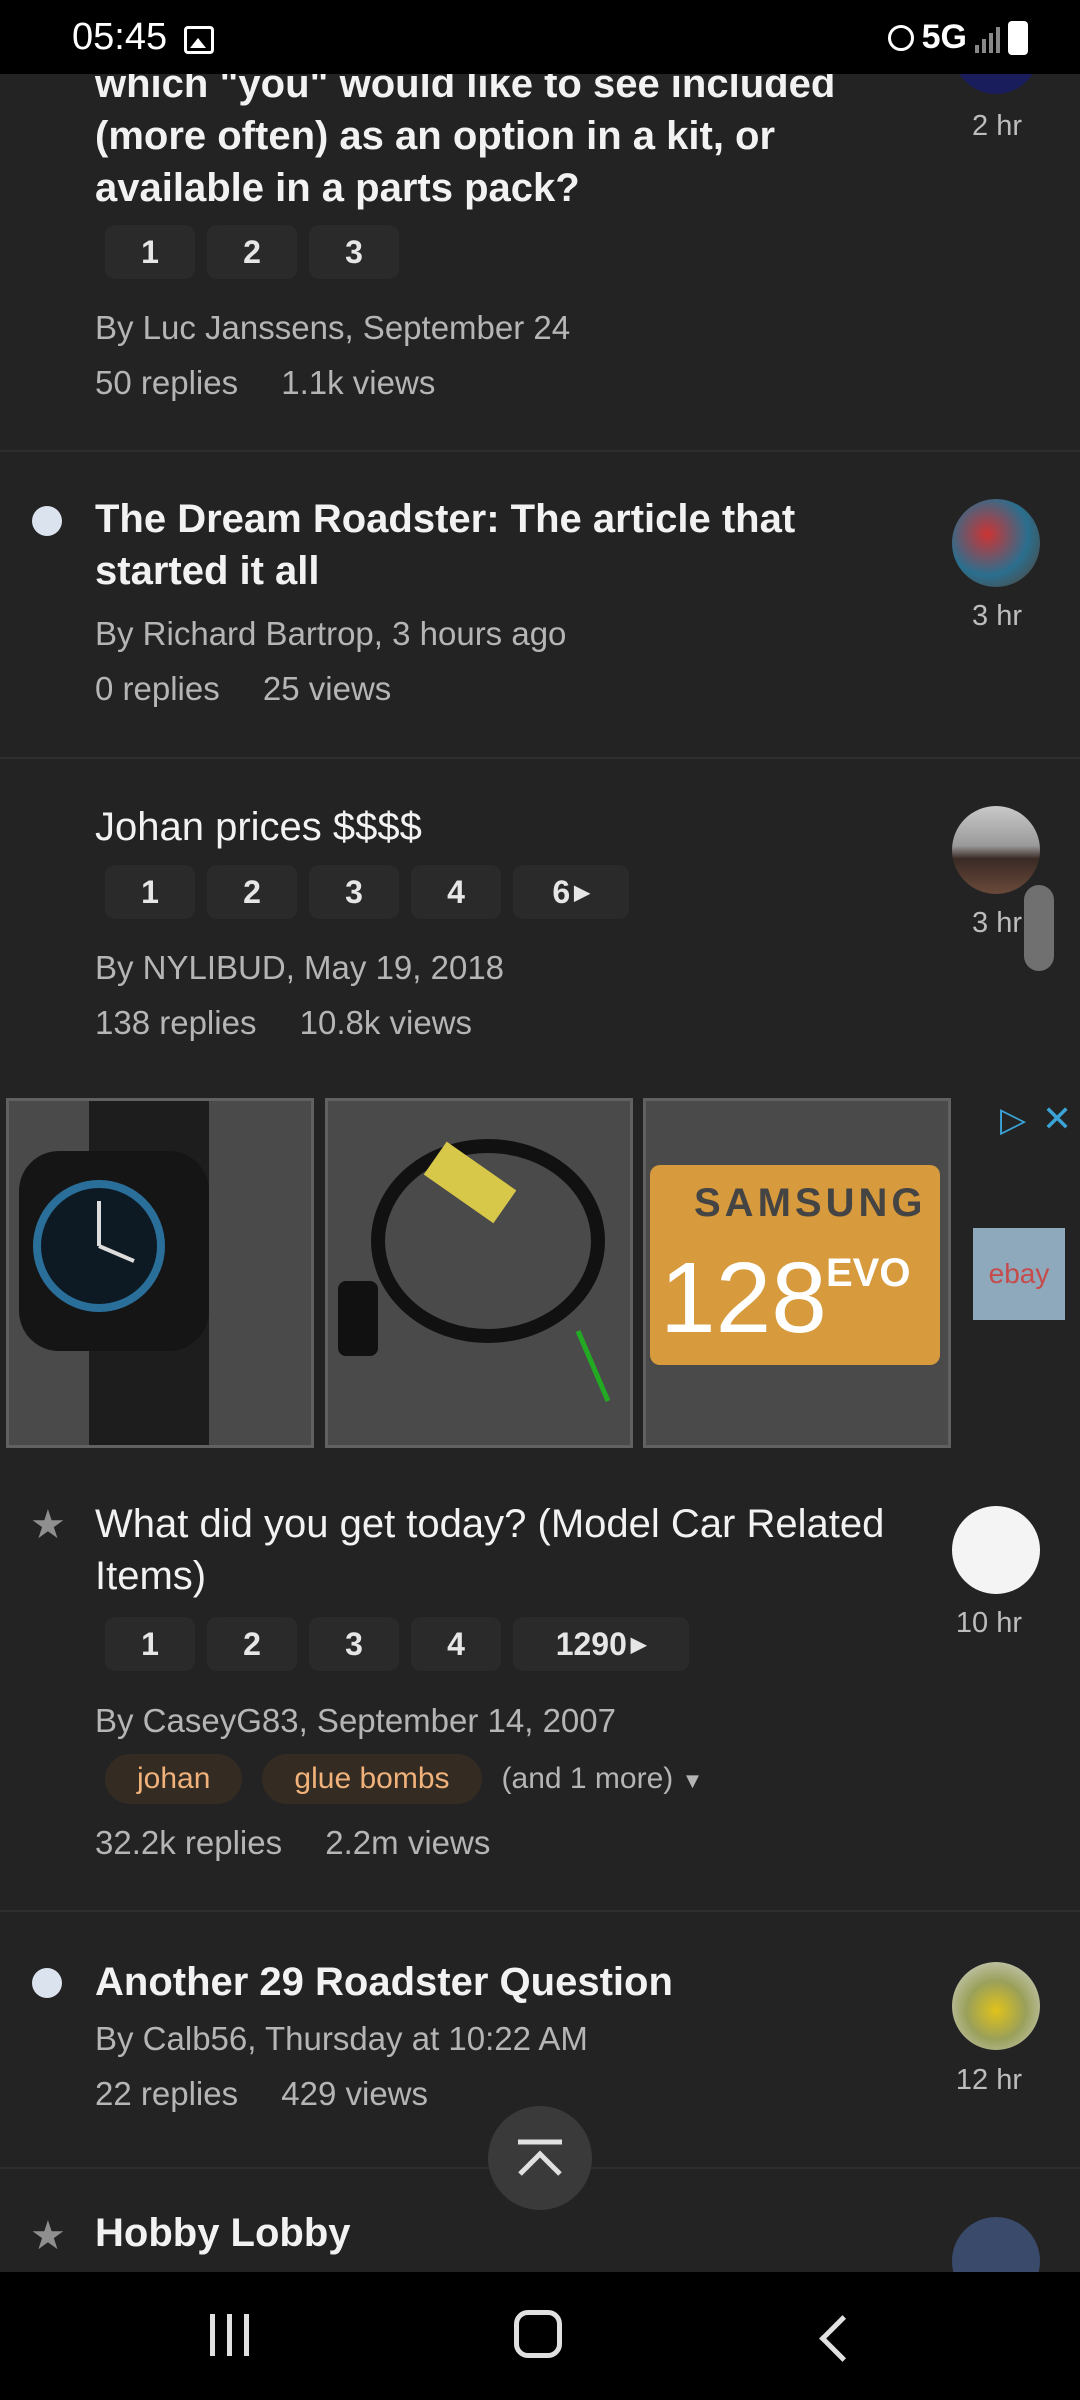 This screenshot has height=2400, width=1080. Describe the element at coordinates (174, 1779) in the screenshot. I see `tag: johan` at that location.